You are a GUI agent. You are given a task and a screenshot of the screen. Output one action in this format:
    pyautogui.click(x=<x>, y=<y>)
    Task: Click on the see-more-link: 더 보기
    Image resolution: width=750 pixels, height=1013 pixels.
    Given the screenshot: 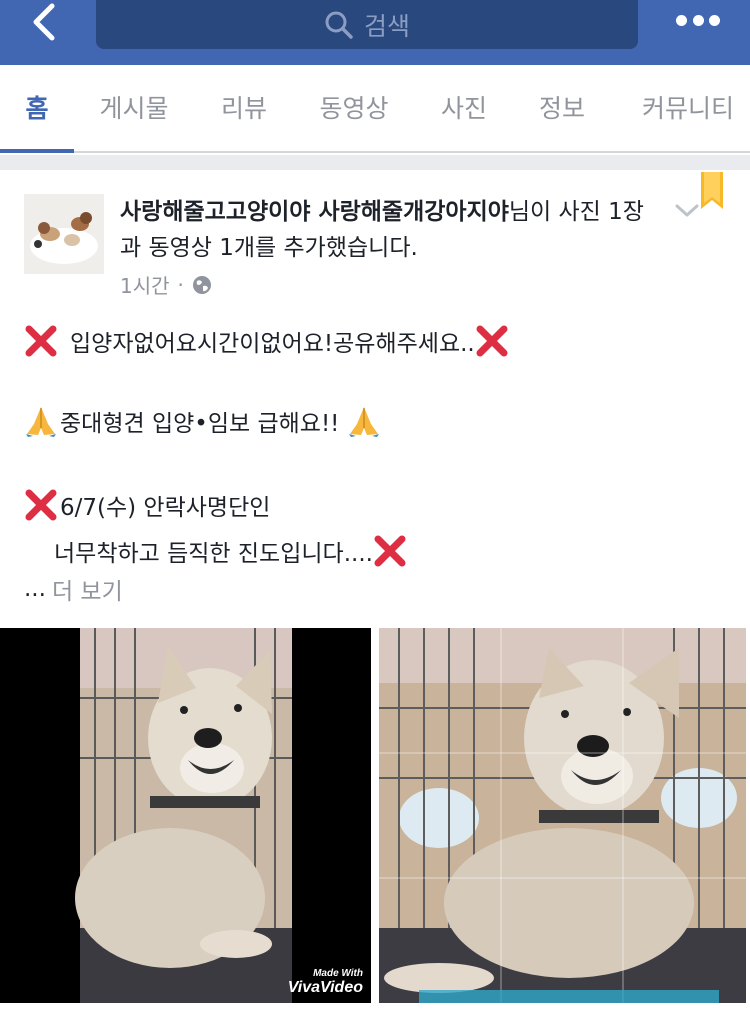 What is the action you would take?
    pyautogui.click(x=87, y=589)
    